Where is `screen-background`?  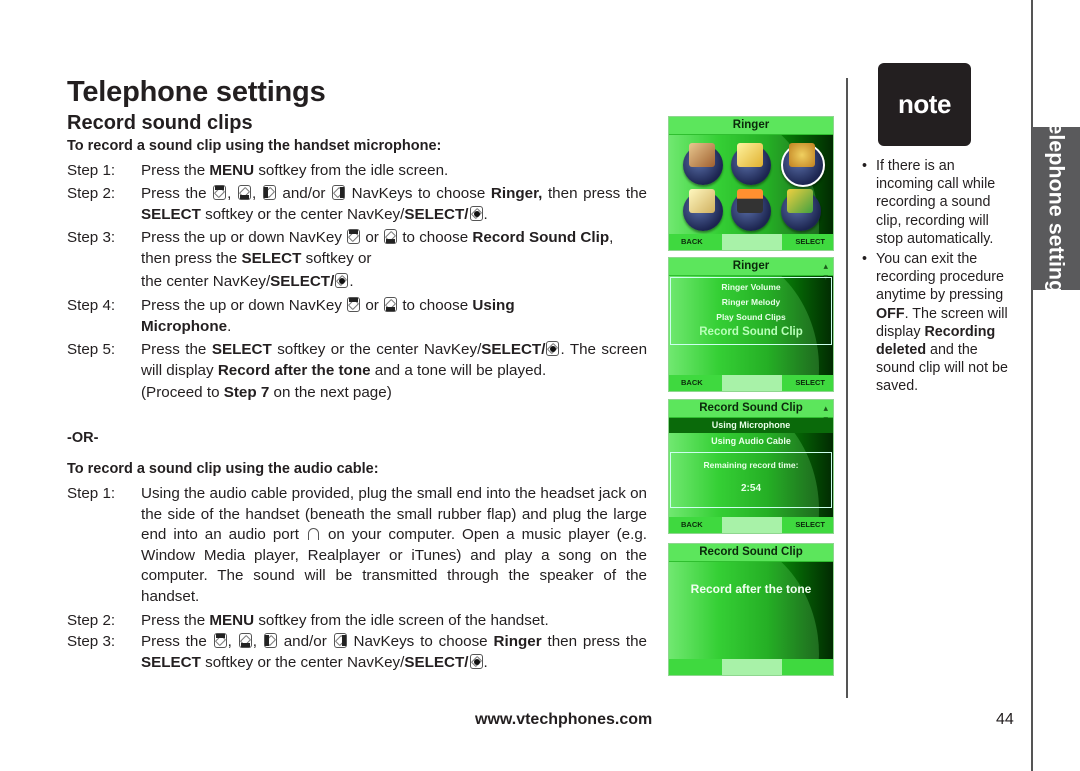
screen-background is located at coordinates (744, 609).